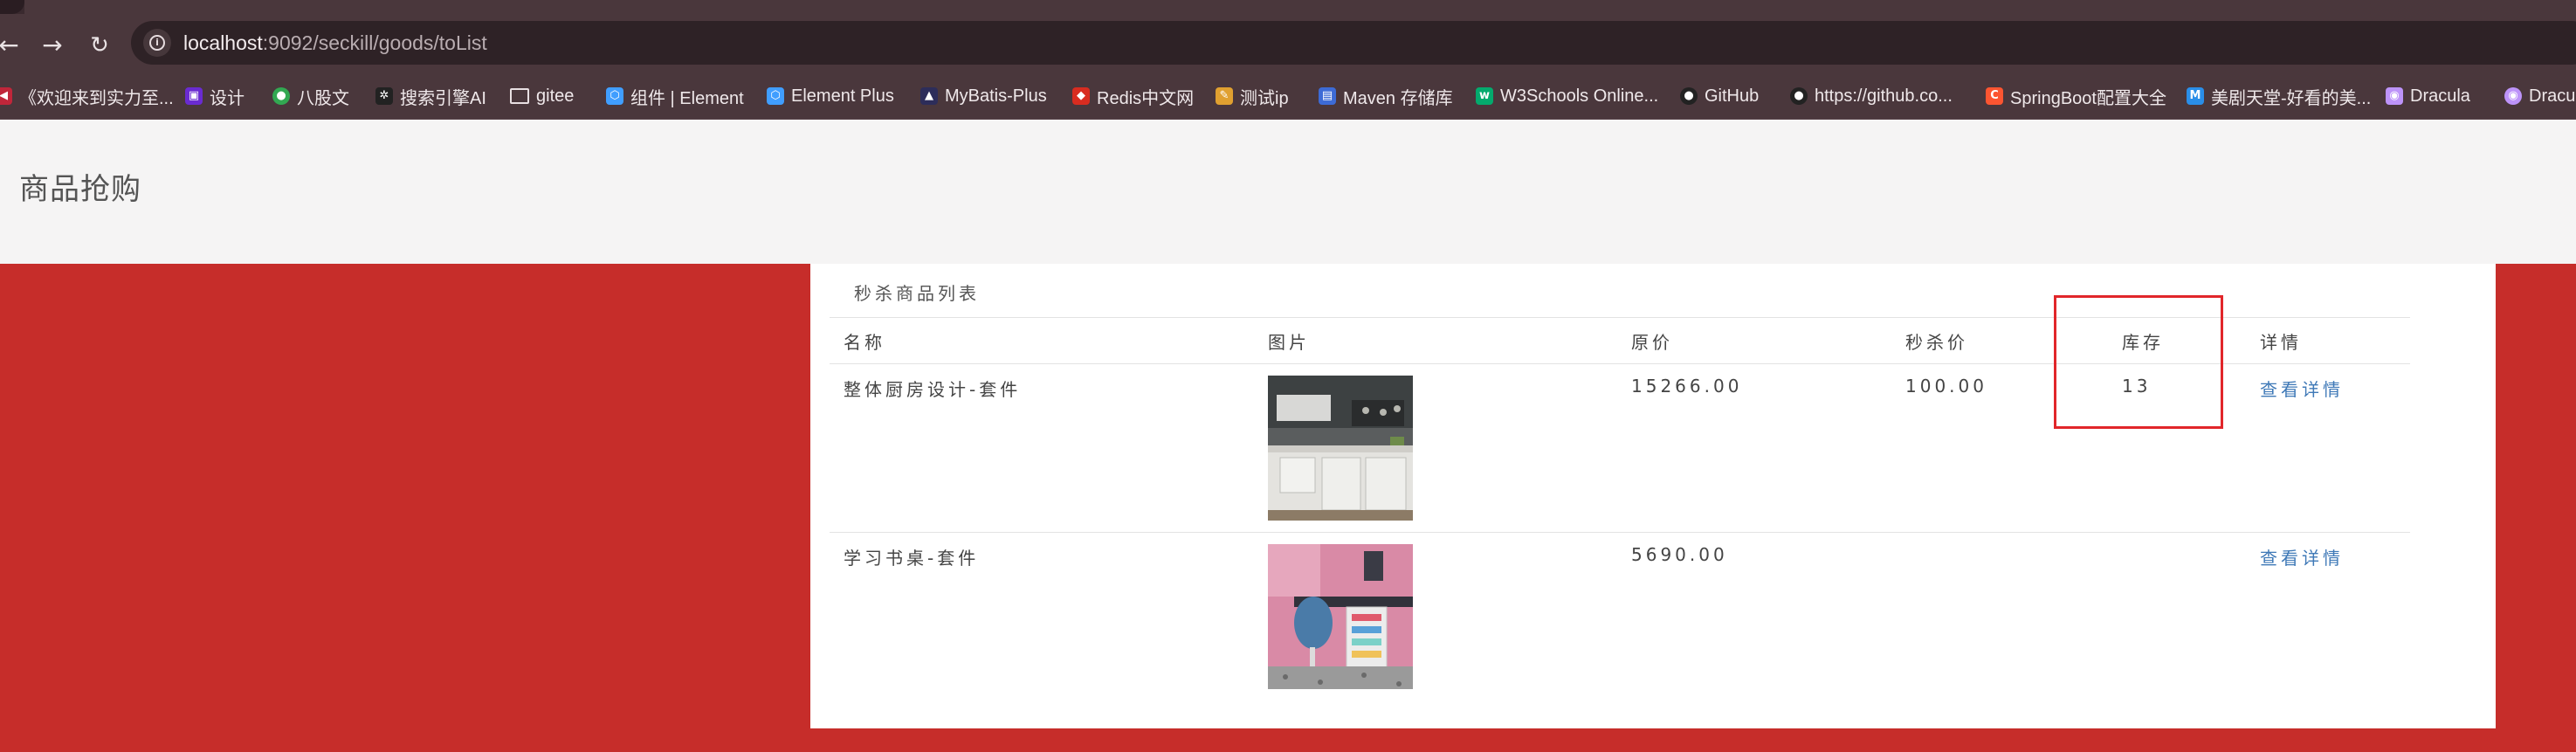  What do you see at coordinates (223, 42) in the screenshot?
I see `url-host: localhost` at bounding box center [223, 42].